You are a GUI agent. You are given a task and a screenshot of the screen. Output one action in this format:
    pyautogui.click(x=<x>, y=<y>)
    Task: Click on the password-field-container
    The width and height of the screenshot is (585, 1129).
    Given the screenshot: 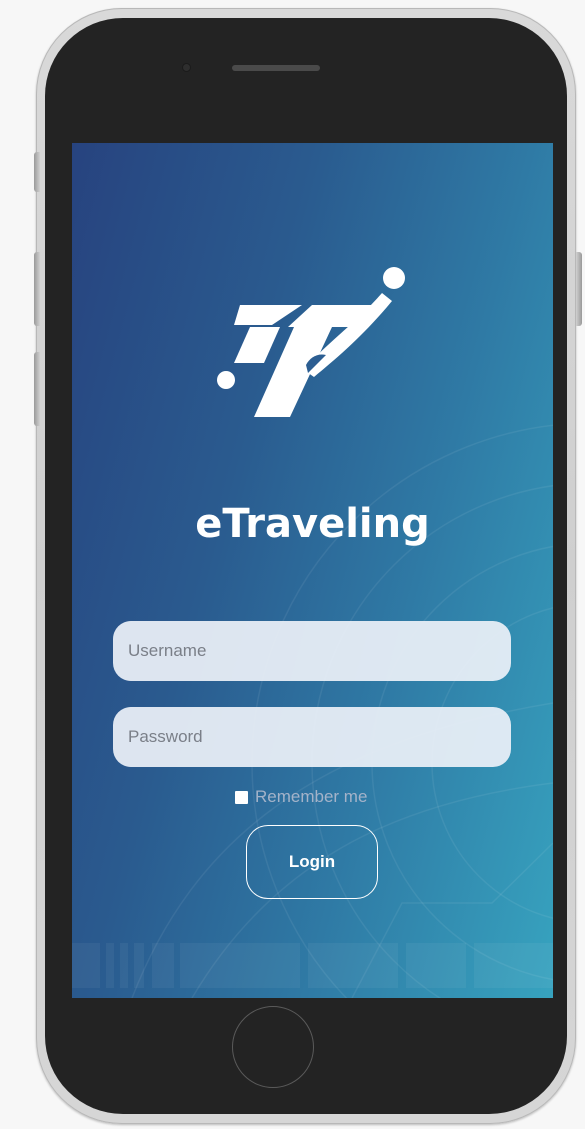 What is the action you would take?
    pyautogui.click(x=312, y=737)
    